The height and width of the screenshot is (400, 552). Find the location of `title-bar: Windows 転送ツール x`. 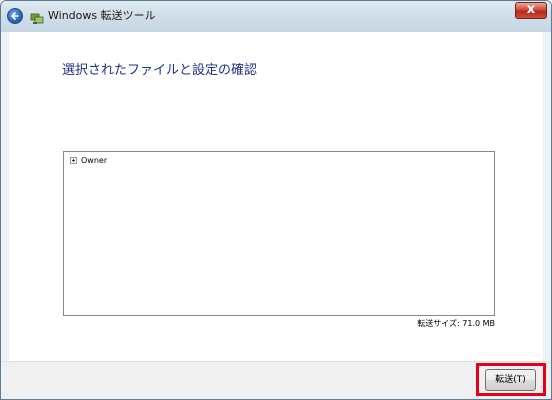

title-bar: Windows 転送ツール x is located at coordinates (276, 16).